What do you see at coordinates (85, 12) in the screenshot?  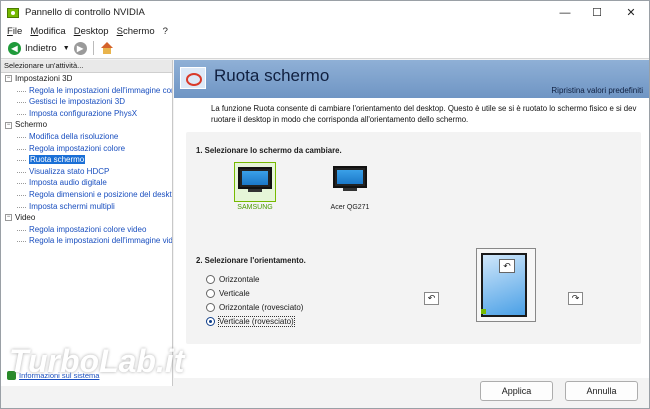 I see `window-title: Pannello di controllo NVIDIA` at bounding box center [85, 12].